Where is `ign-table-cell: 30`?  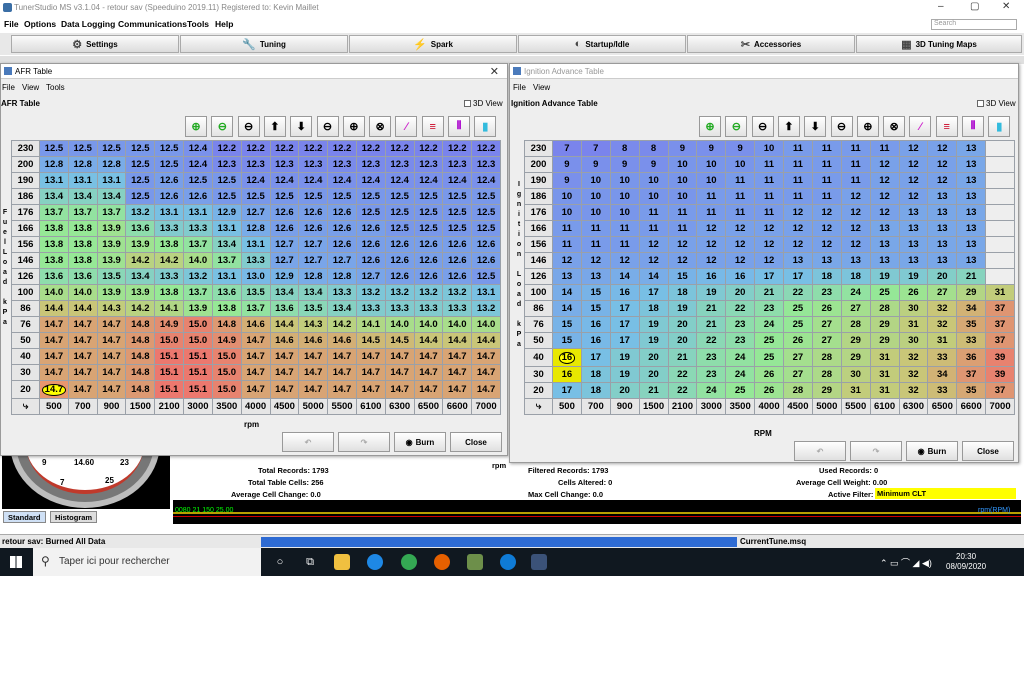
ign-table-cell: 30 is located at coordinates (913, 341).